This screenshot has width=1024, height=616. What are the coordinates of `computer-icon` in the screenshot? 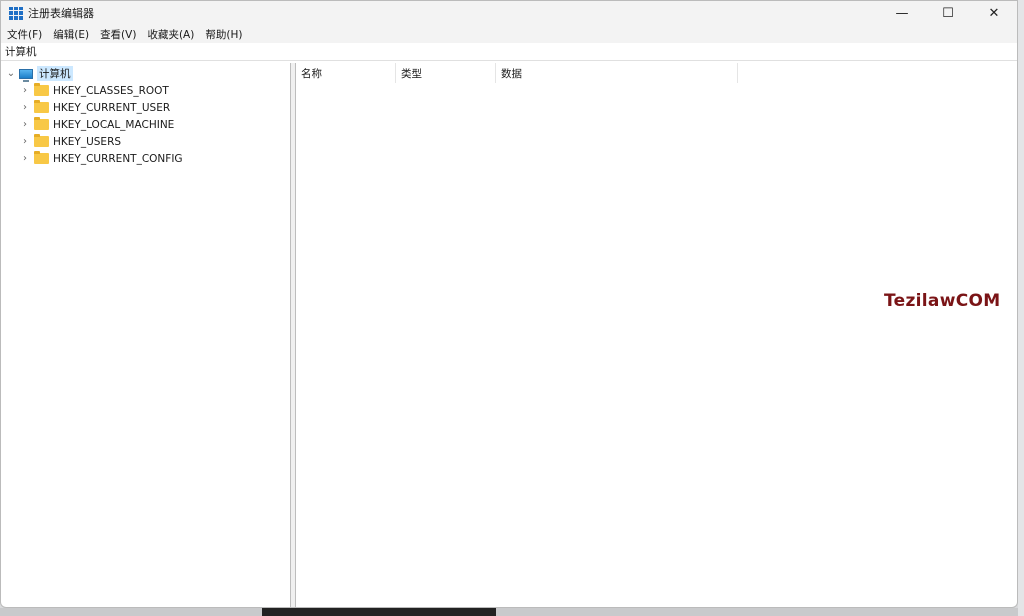 It's located at (26, 75).